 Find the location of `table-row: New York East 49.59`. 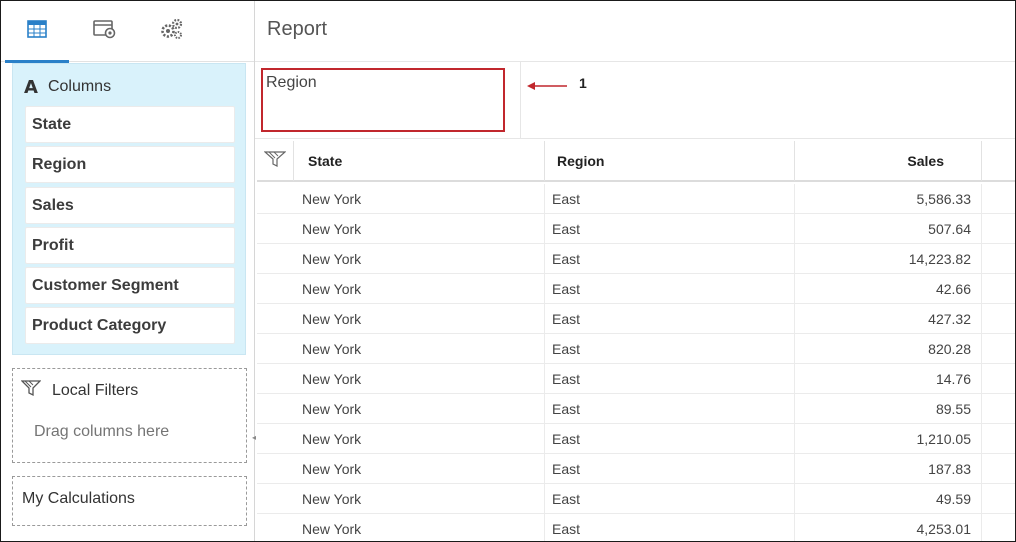

table-row: New York East 49.59 is located at coordinates (636, 499).